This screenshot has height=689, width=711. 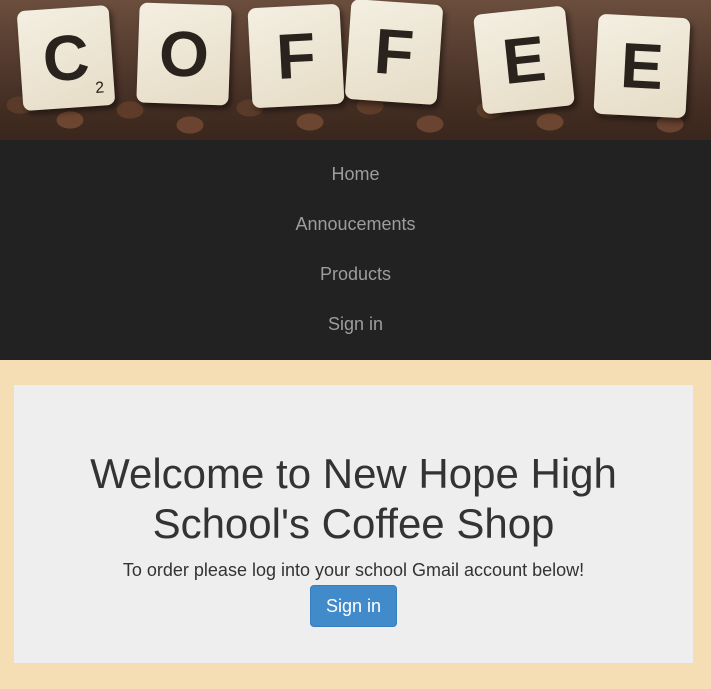 I want to click on banner-tile-letter: O, so click(x=184, y=54).